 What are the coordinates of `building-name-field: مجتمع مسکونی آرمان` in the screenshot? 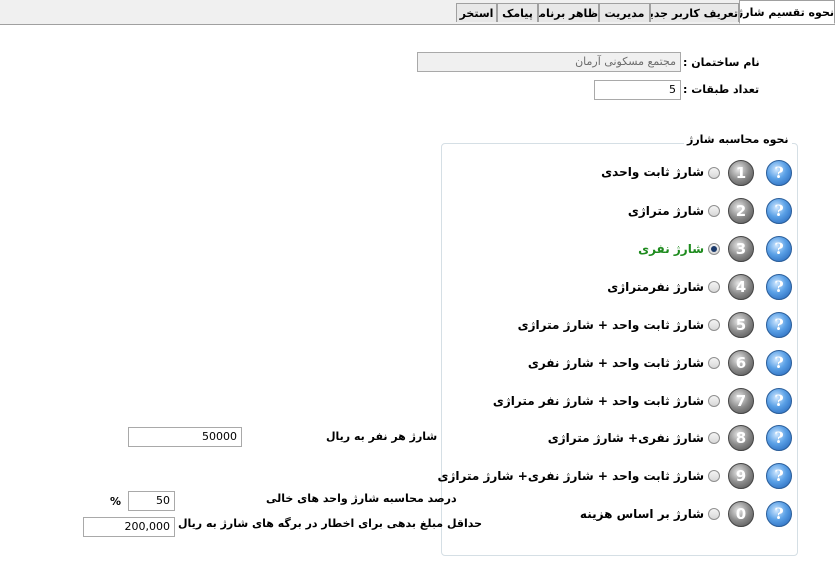 It's located at (549, 62).